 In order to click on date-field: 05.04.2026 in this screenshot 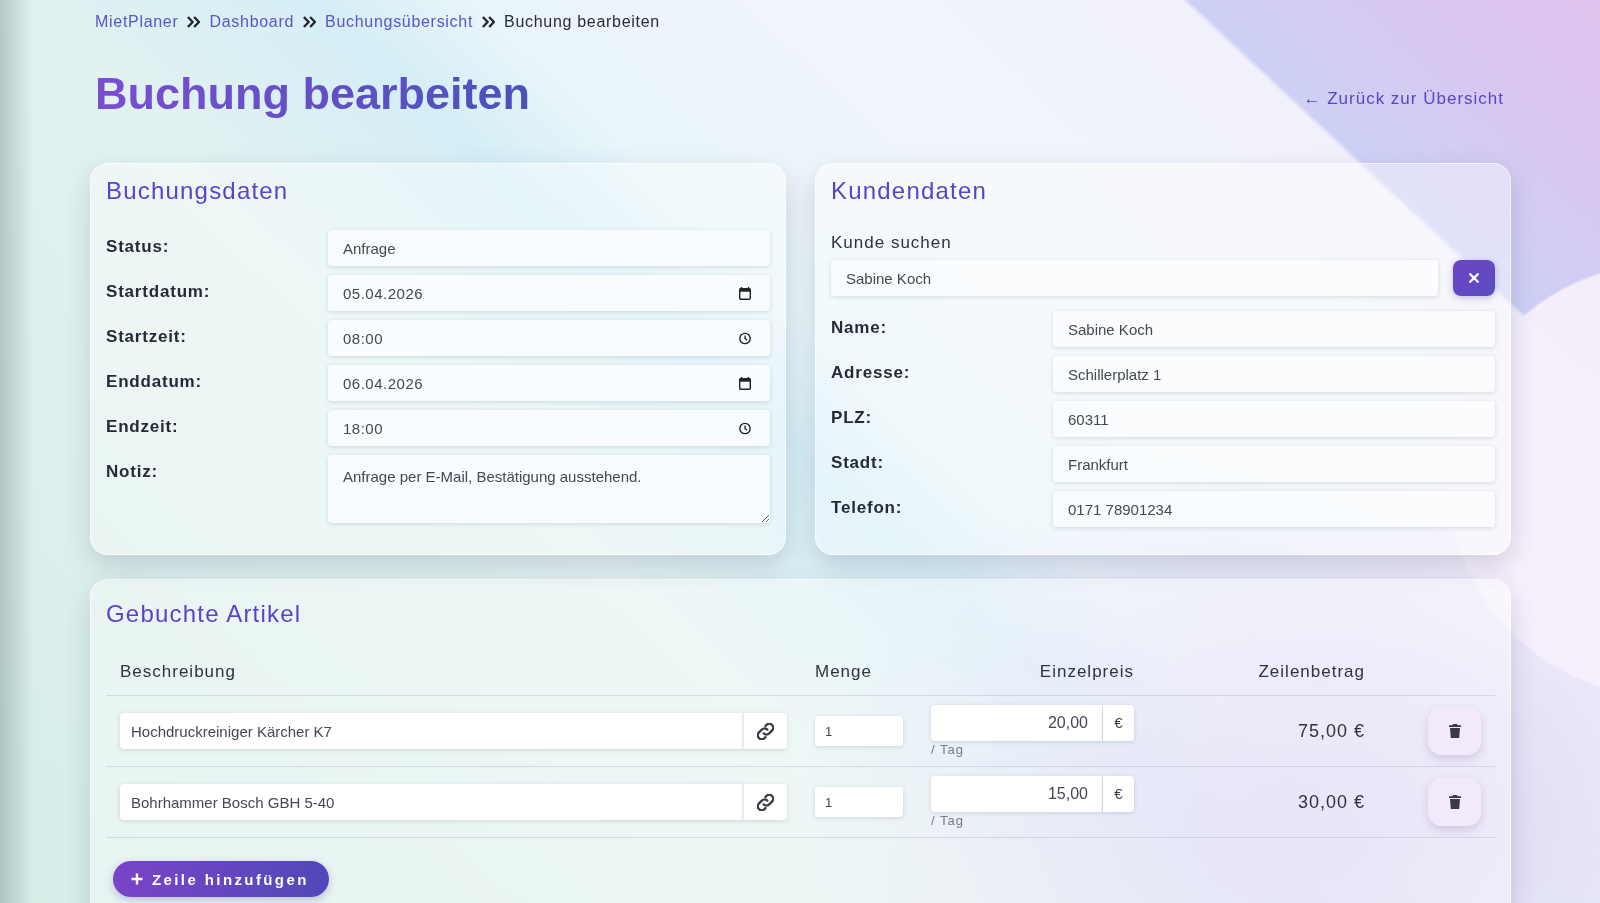, I will do `click(549, 293)`.